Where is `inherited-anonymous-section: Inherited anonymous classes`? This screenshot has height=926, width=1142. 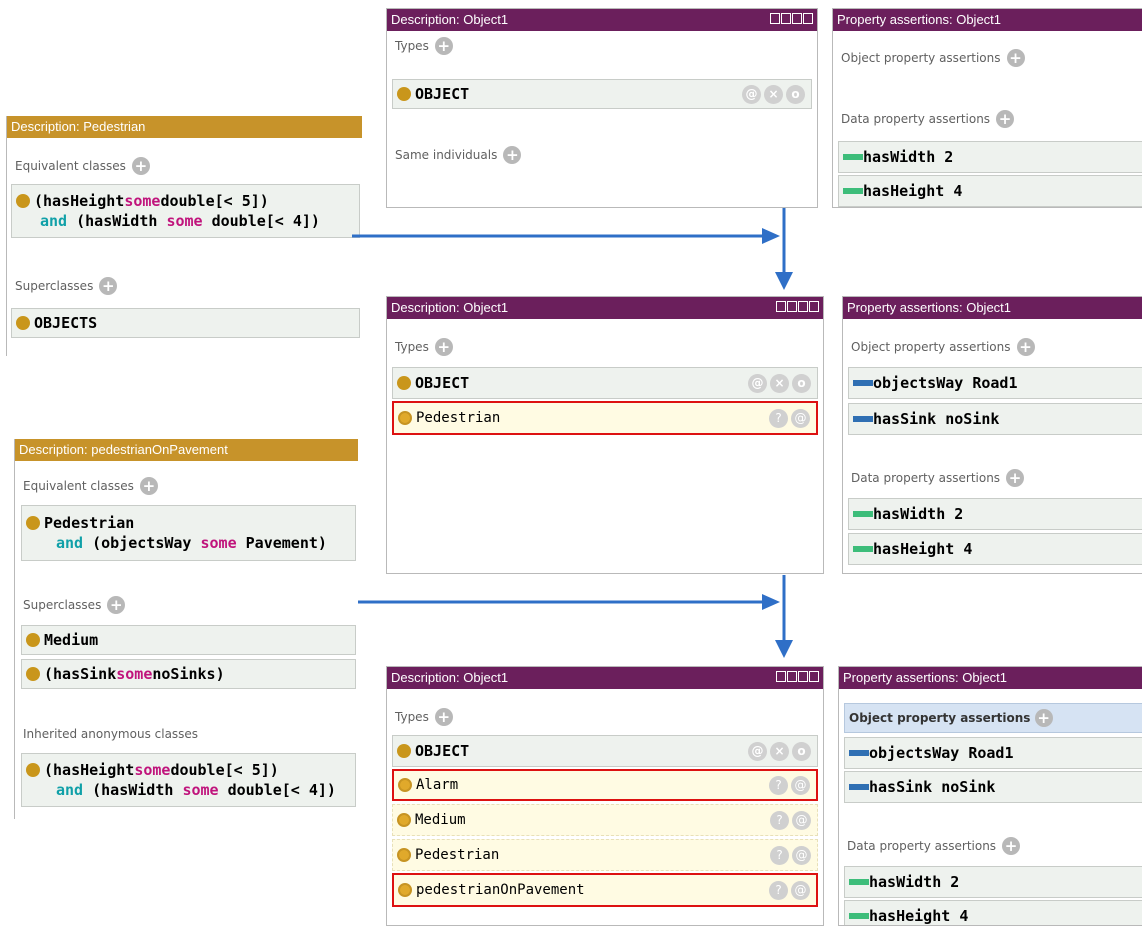 inherited-anonymous-section: Inherited anonymous classes is located at coordinates (106, 734).